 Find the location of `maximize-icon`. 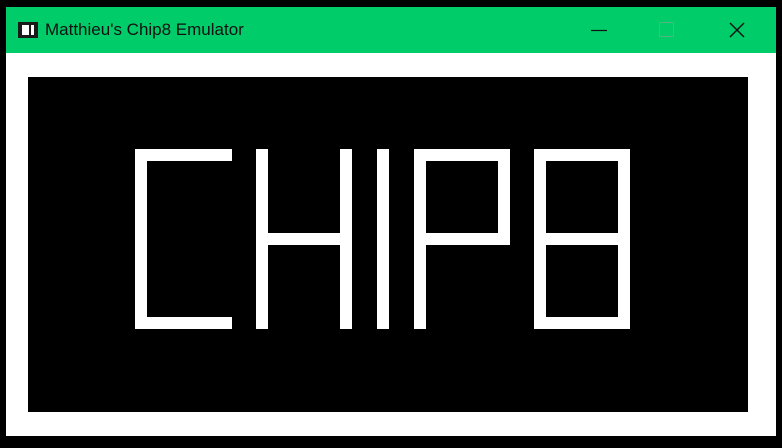

maximize-icon is located at coordinates (666, 29).